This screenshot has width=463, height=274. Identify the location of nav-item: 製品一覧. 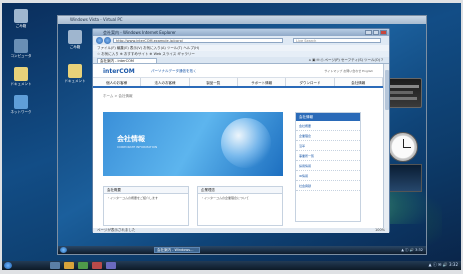
(214, 82).